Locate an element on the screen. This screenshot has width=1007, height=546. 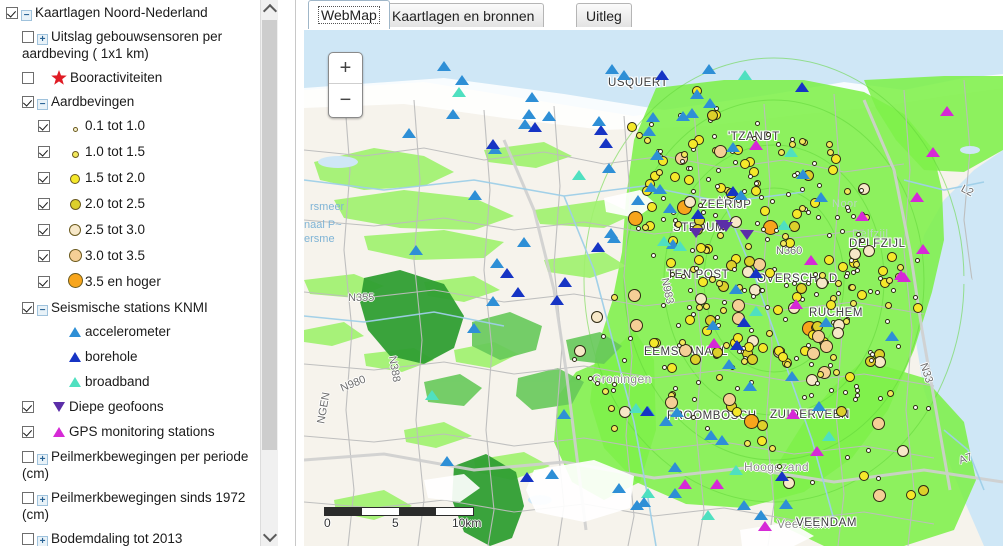
layer-item-mag-3-5-en-hoger: 3.5 en hoger is located at coordinates (141, 282).